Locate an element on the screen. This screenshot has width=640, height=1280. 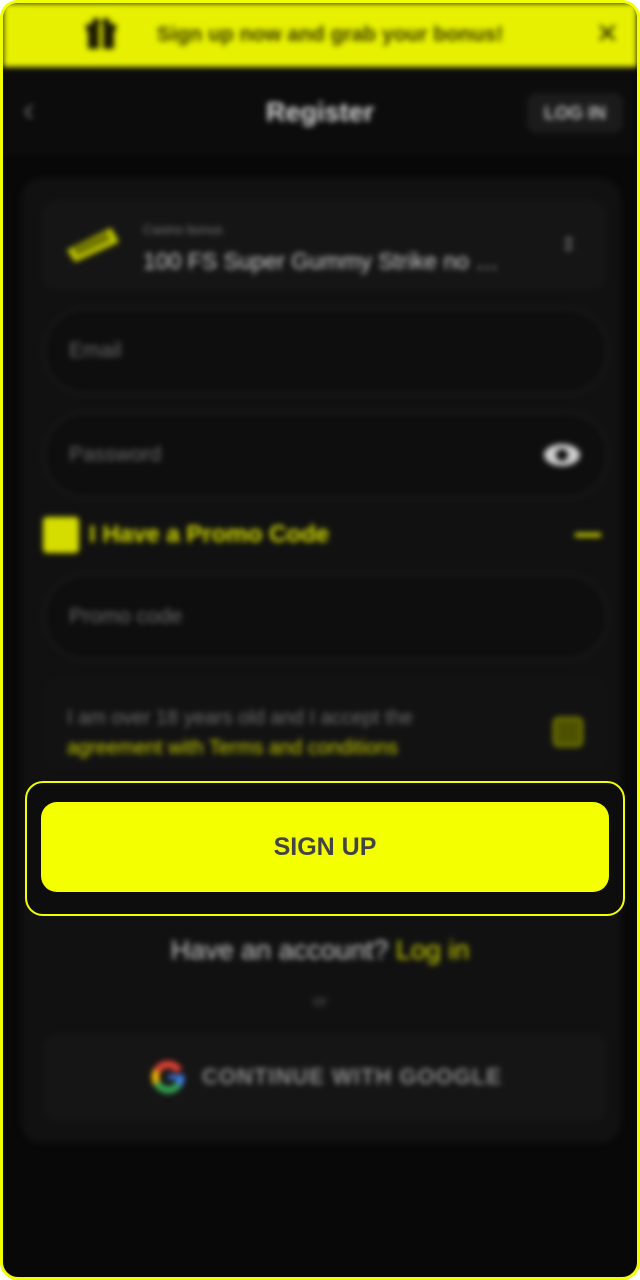
promo-banner: Sign up now and grab your bonus! ✕ is located at coordinates (320, 35).